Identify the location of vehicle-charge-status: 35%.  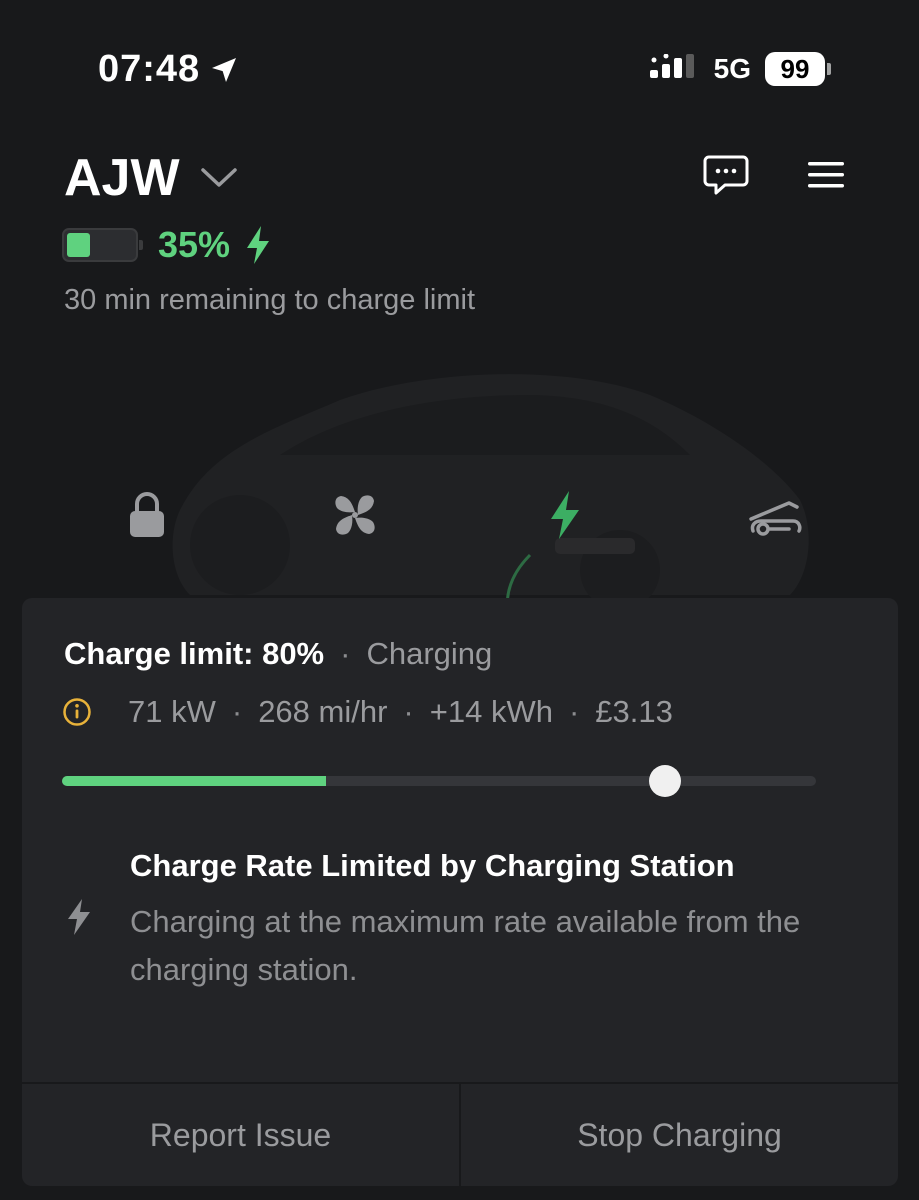
(167, 245).